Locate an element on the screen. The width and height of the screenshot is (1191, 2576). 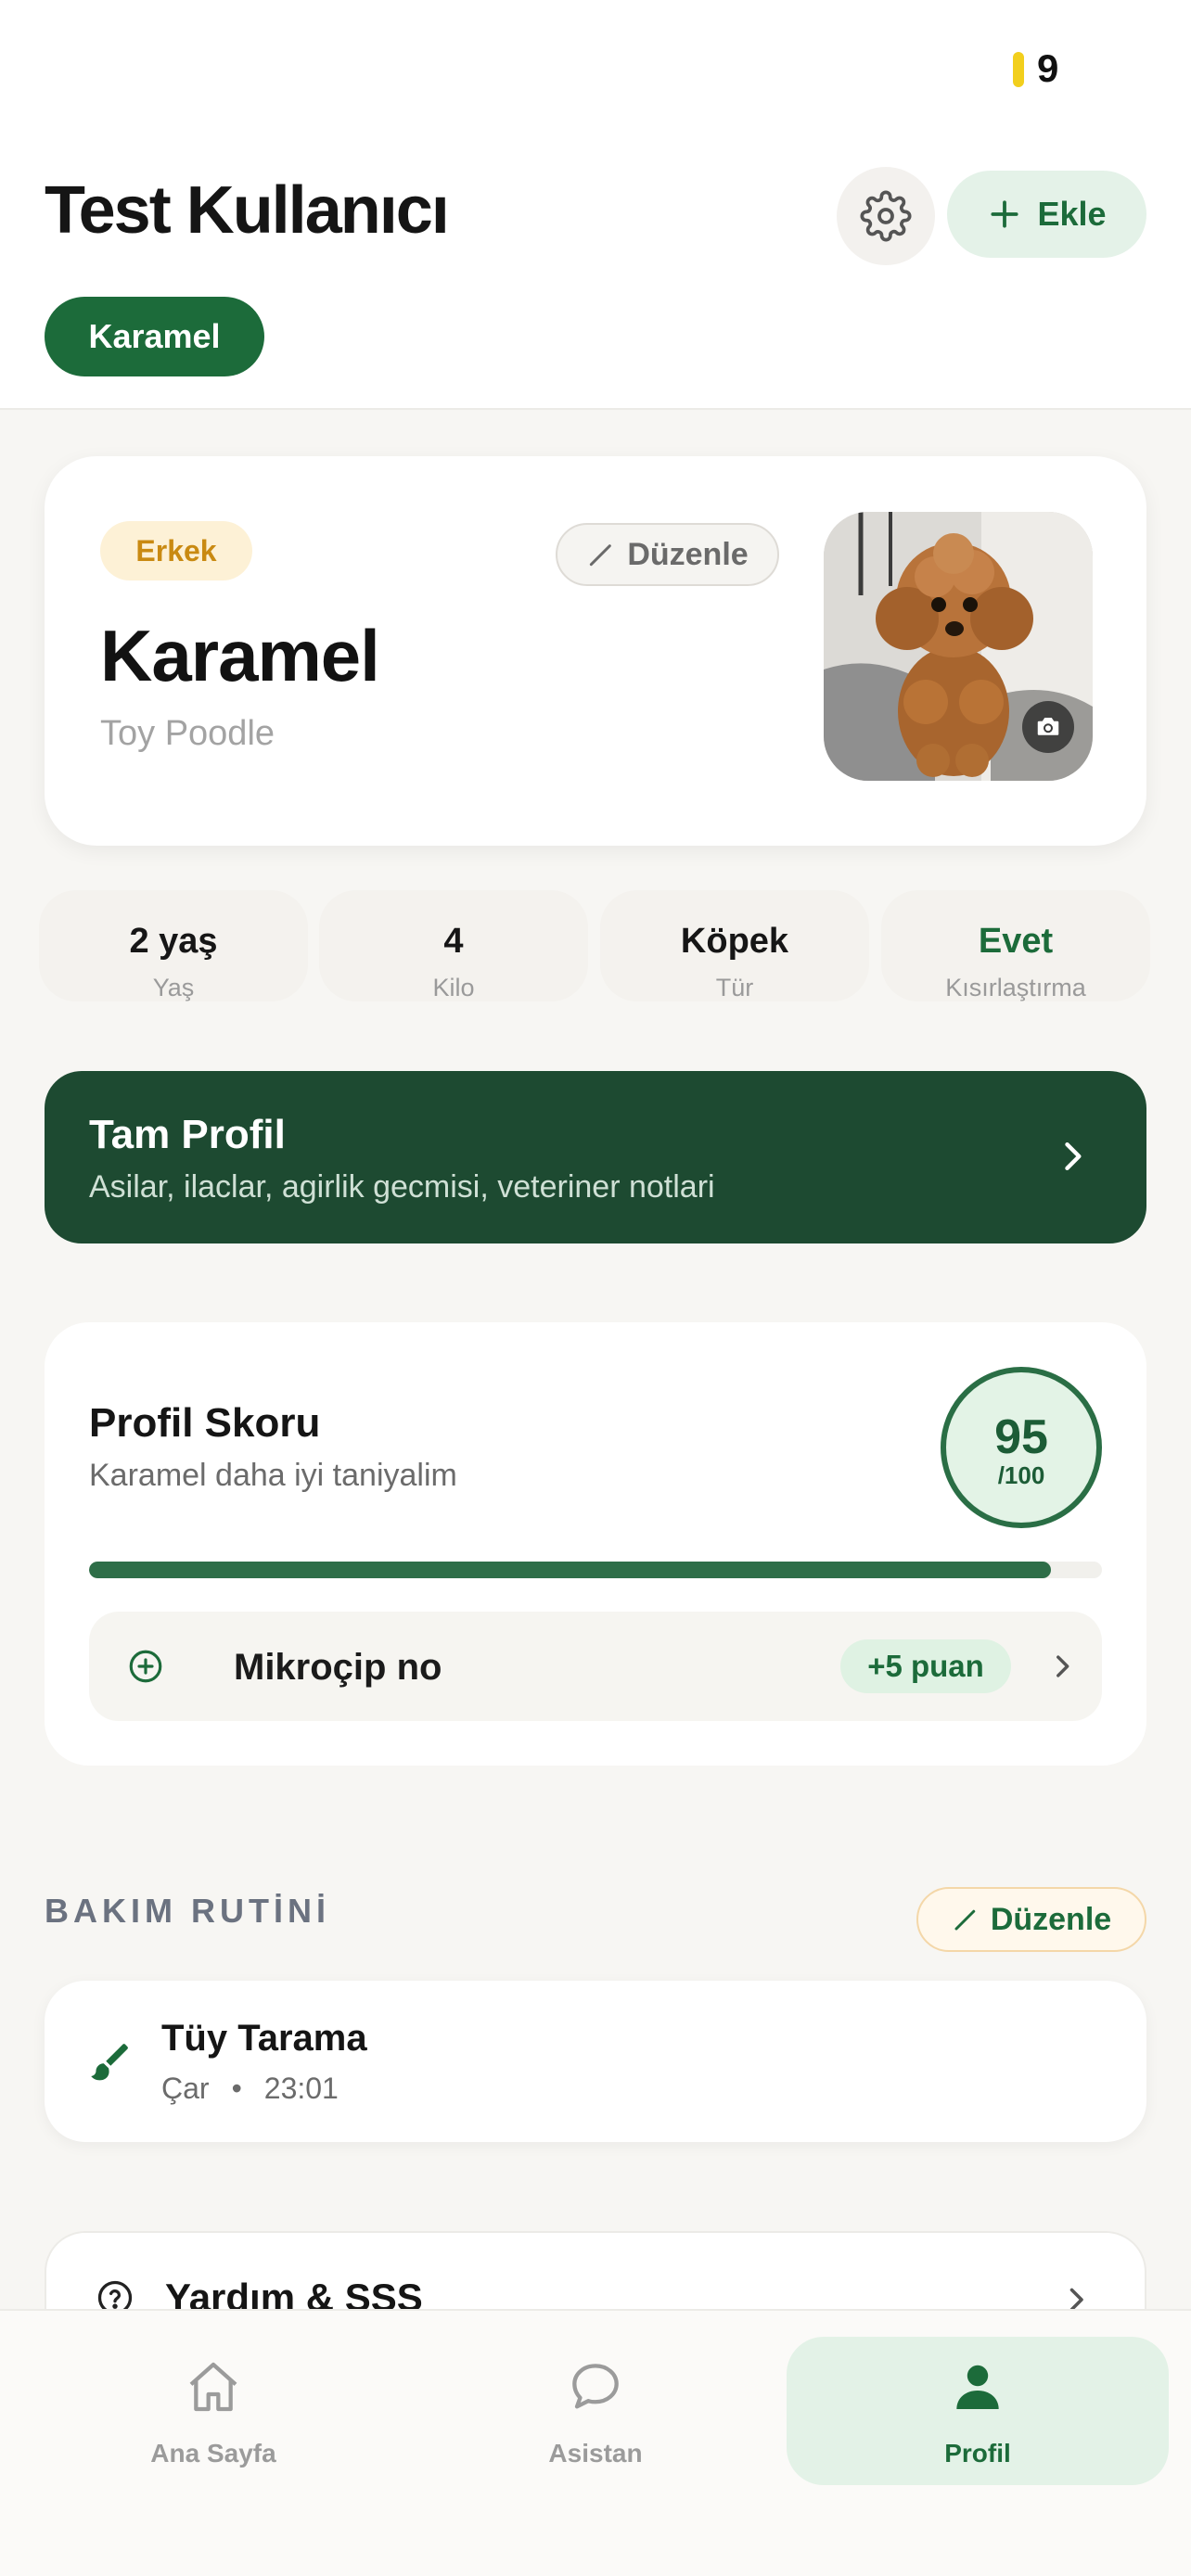
tab-home: Ana Sayfa is located at coordinates (213, 2411).